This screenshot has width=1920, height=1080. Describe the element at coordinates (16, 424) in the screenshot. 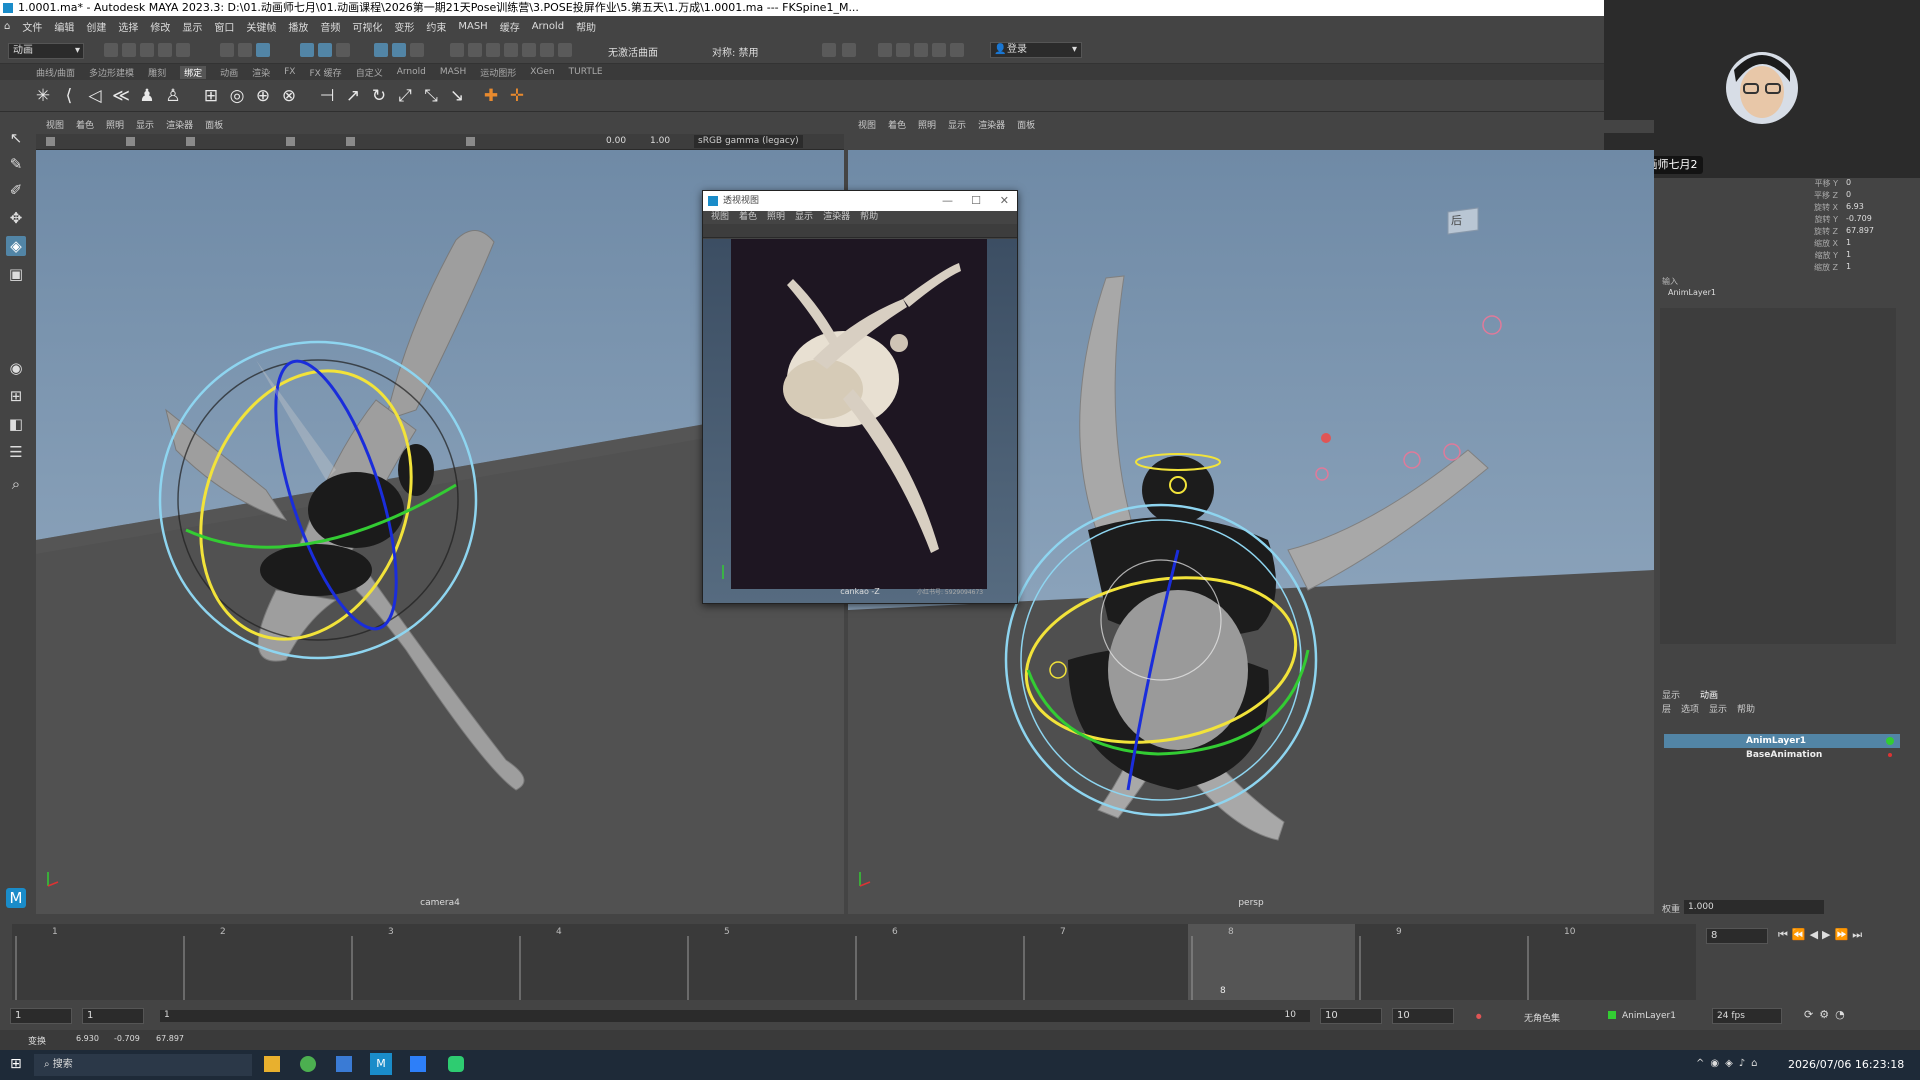

I see `two-view-layout-icon: ◧` at that location.